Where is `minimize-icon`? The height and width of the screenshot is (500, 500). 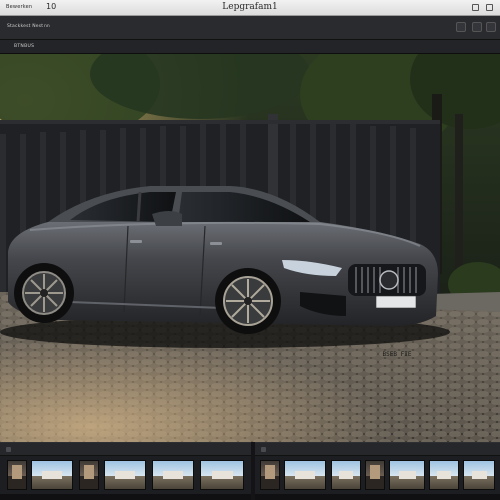 minimize-icon is located at coordinates (475, 7).